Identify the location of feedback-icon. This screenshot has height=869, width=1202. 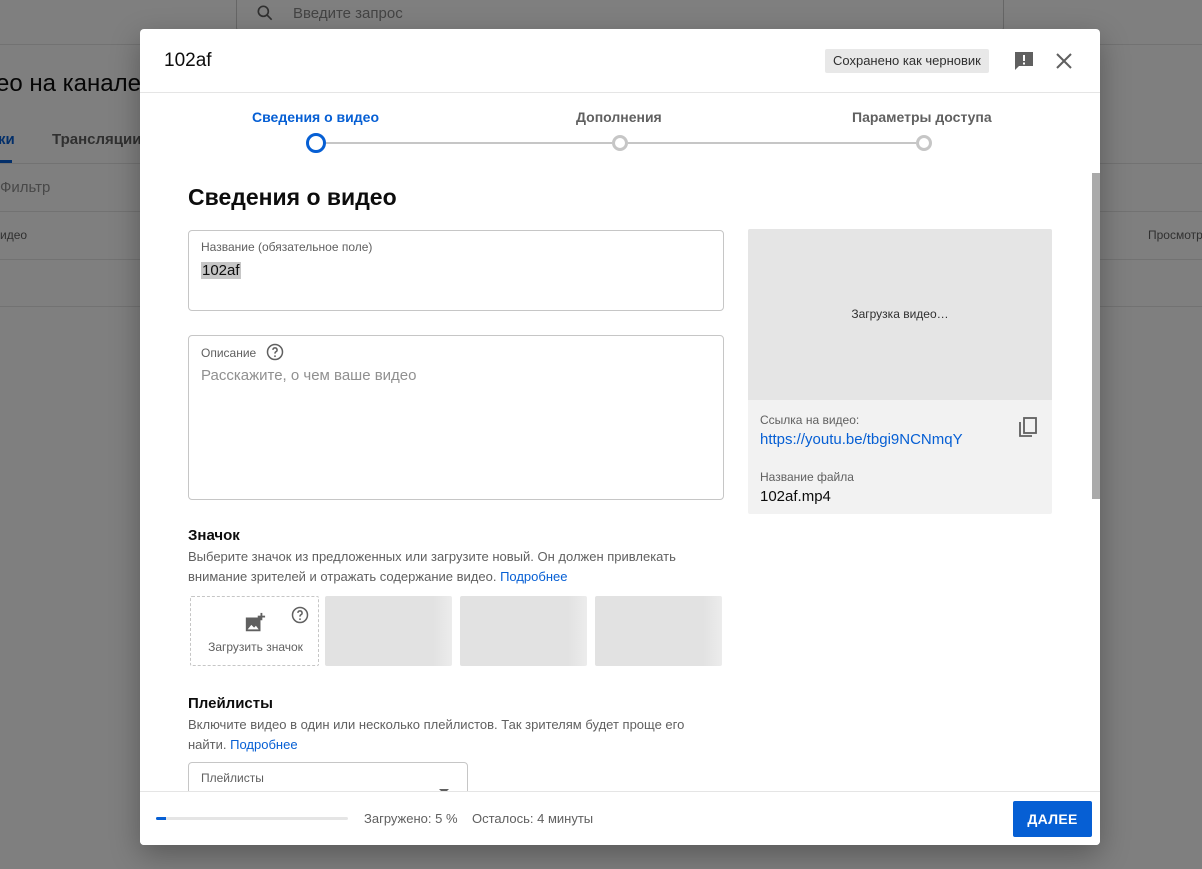
(1024, 61).